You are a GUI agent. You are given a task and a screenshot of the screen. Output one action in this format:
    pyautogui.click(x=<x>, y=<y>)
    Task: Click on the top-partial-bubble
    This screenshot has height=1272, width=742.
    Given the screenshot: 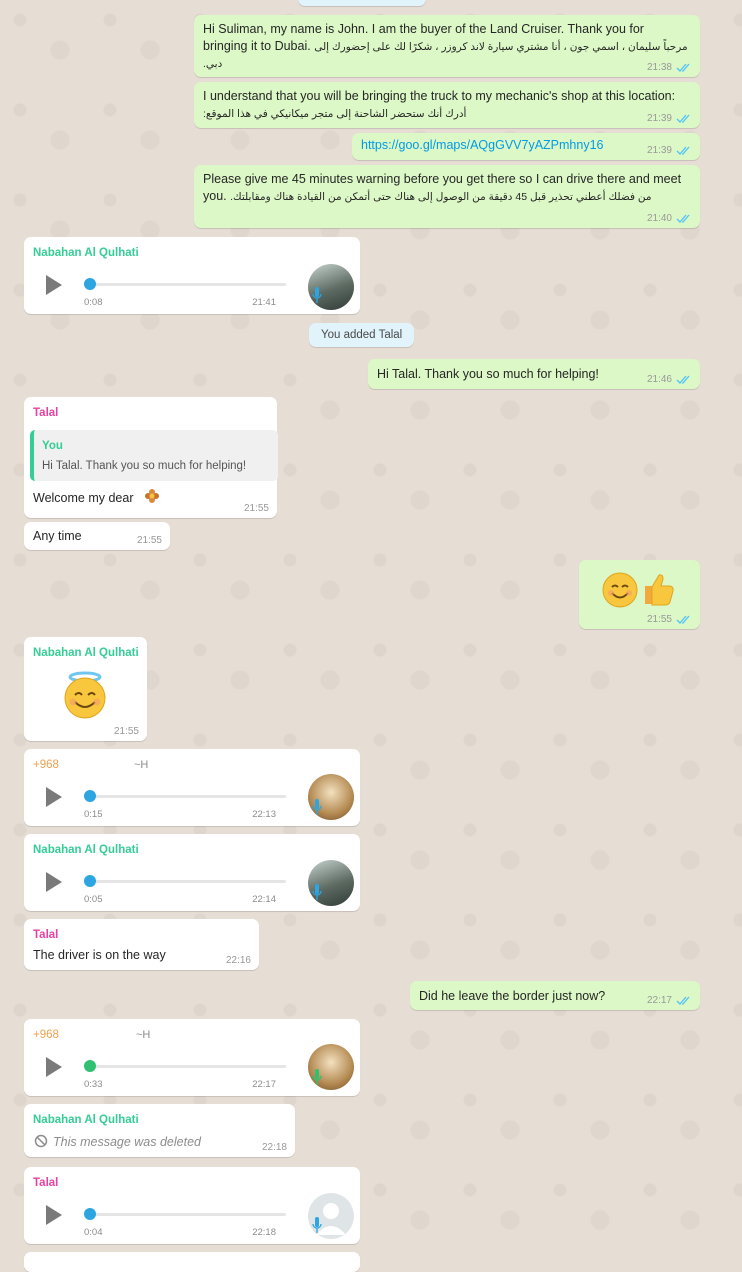 What is the action you would take?
    pyautogui.click(x=362, y=3)
    